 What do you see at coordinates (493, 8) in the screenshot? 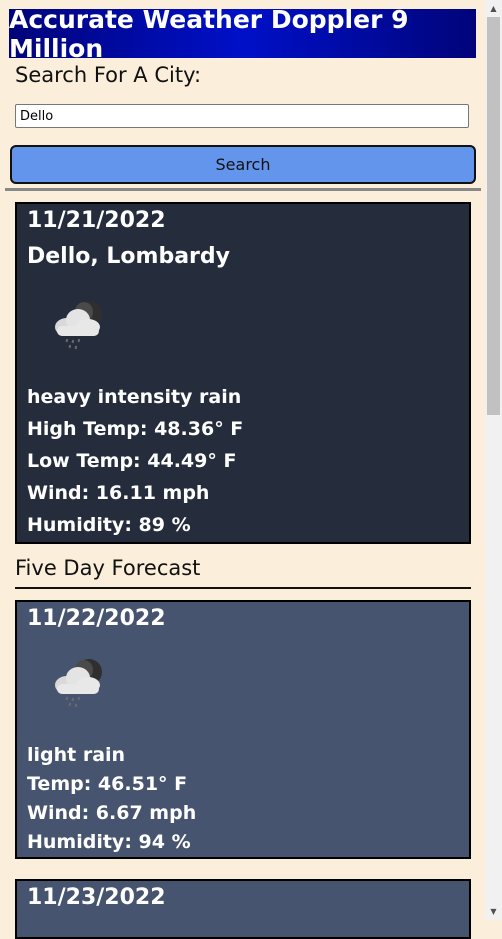
I see `scroll-up-arrow-icon: ▲` at bounding box center [493, 8].